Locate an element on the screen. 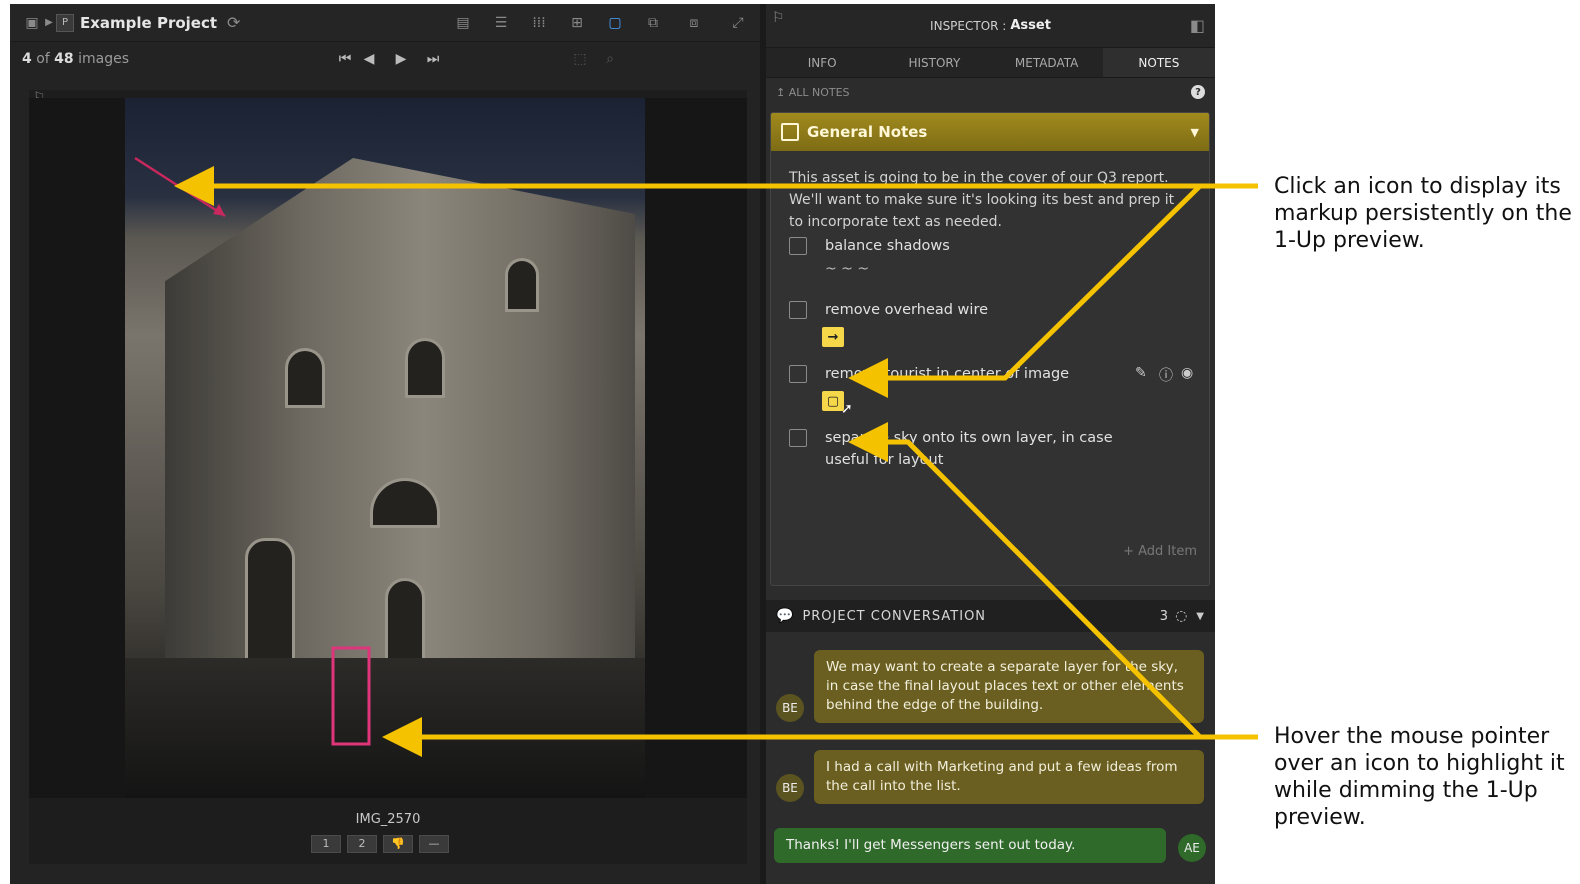 This screenshot has width=1580, height=884. next-image-icon: ▶ is located at coordinates (401, 59).